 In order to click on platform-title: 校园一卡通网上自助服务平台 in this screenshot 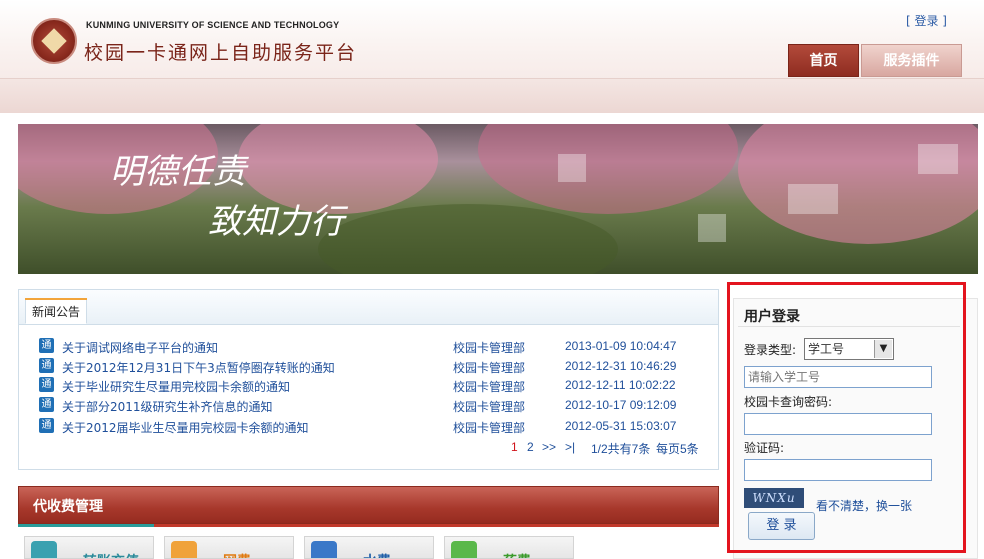, I will do `click(221, 53)`.